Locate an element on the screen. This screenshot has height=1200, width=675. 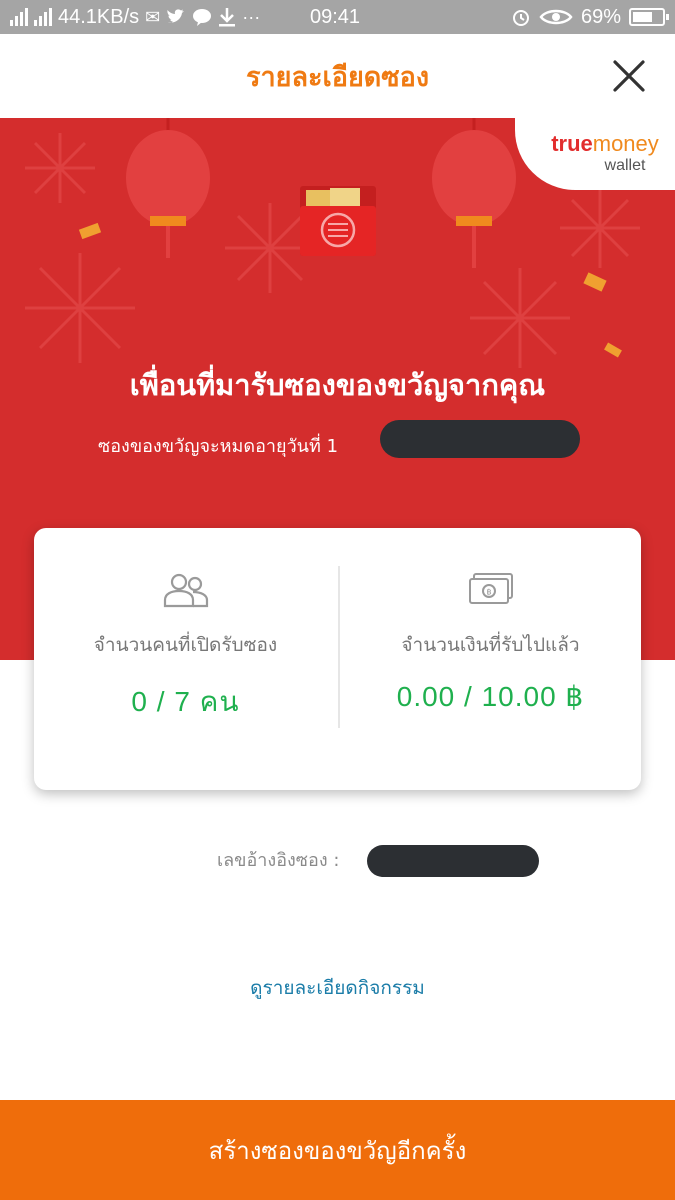
people-value: 0 / 7 คน is located at coordinates (185, 701).